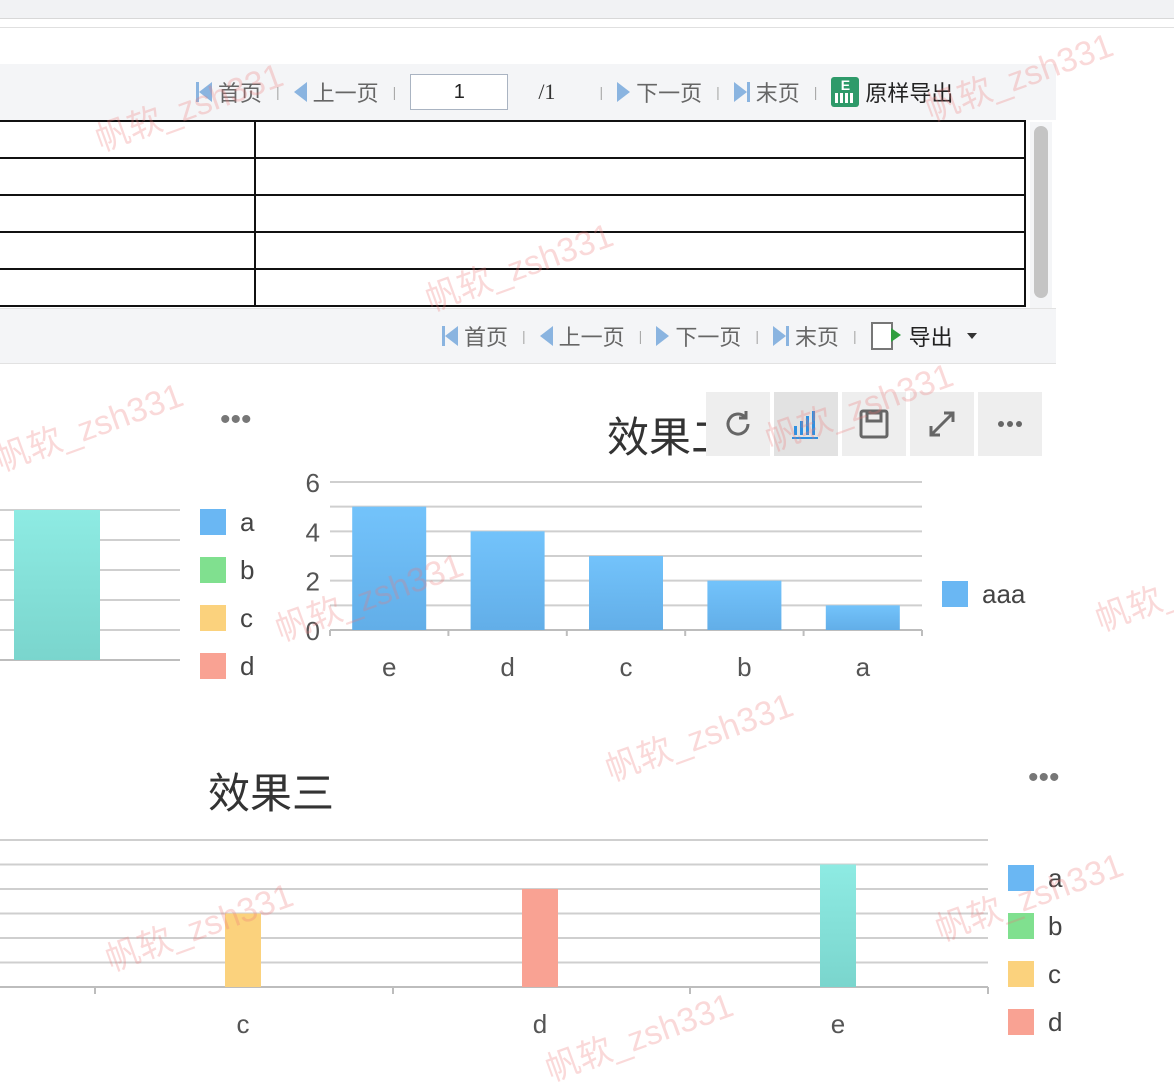  Describe the element at coordinates (744, 605) in the screenshot. I see `bar-b` at that location.